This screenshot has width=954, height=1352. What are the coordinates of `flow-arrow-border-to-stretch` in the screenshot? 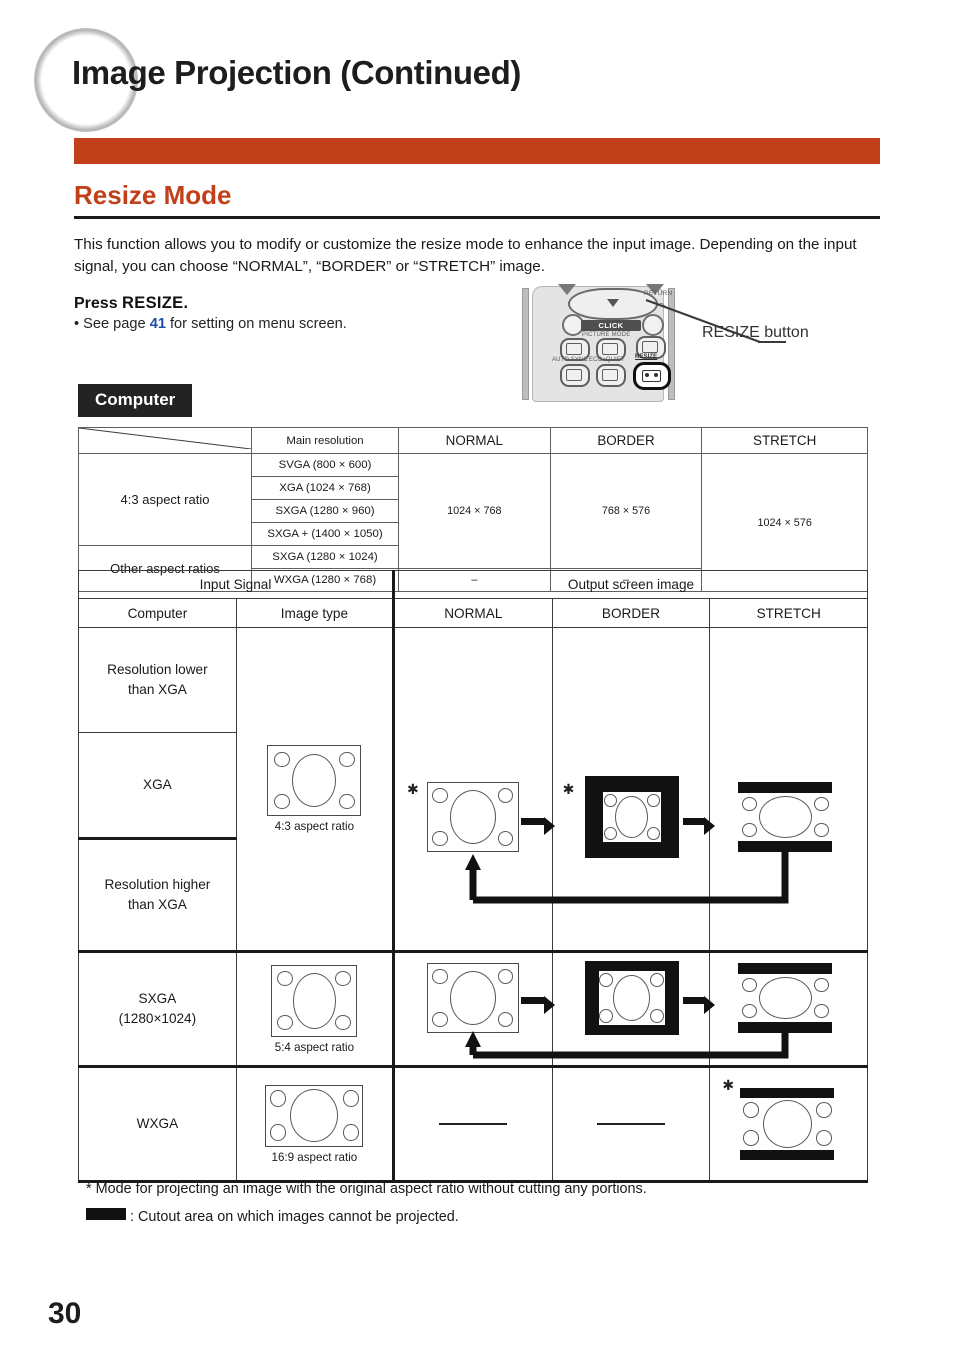 It's located at (698, 826).